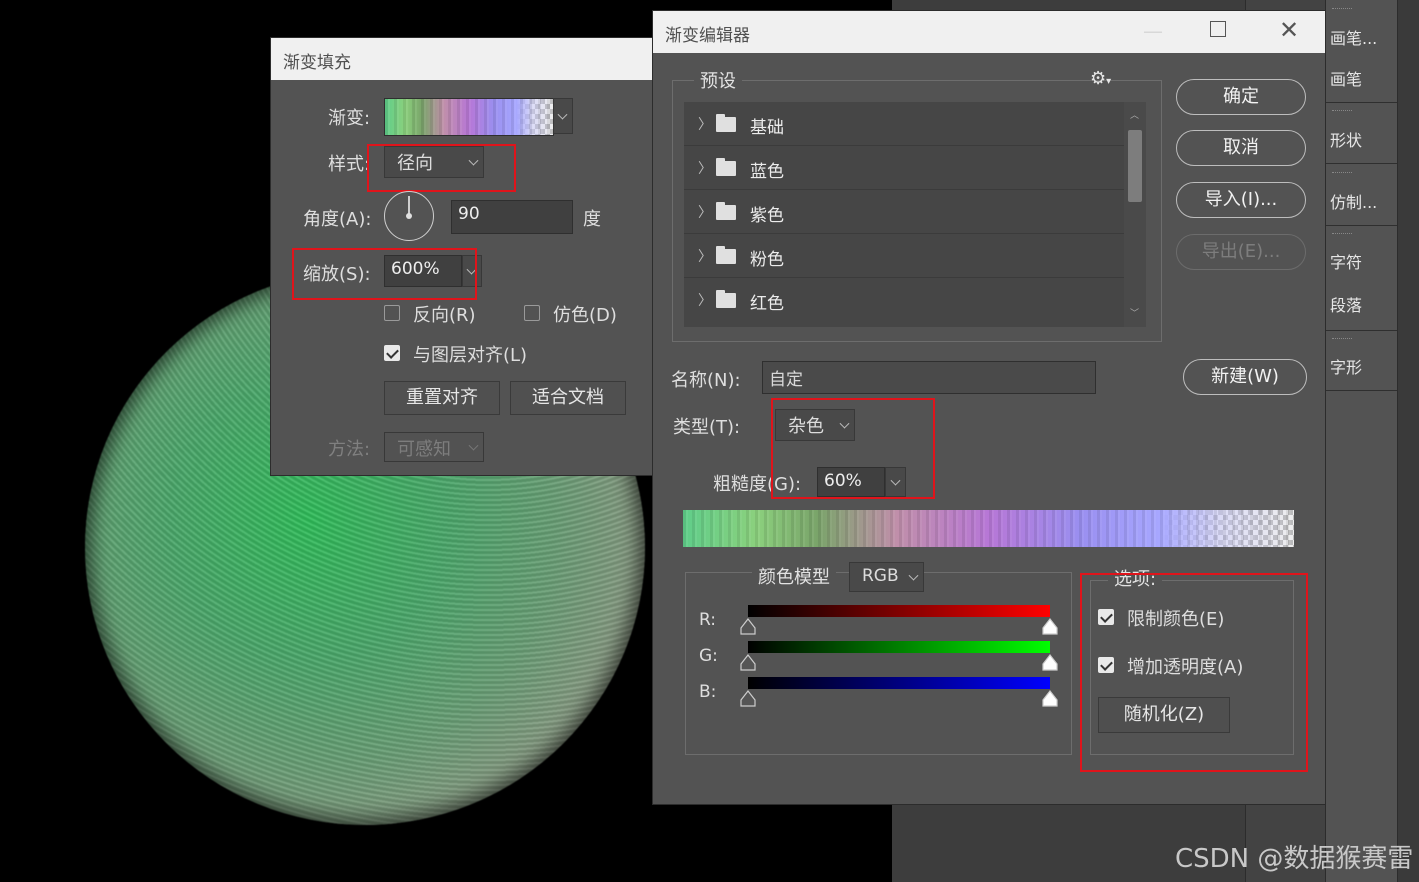 The height and width of the screenshot is (882, 1419). What do you see at coordinates (767, 128) in the screenshot?
I see `preset-folder-name: 基础` at bounding box center [767, 128].